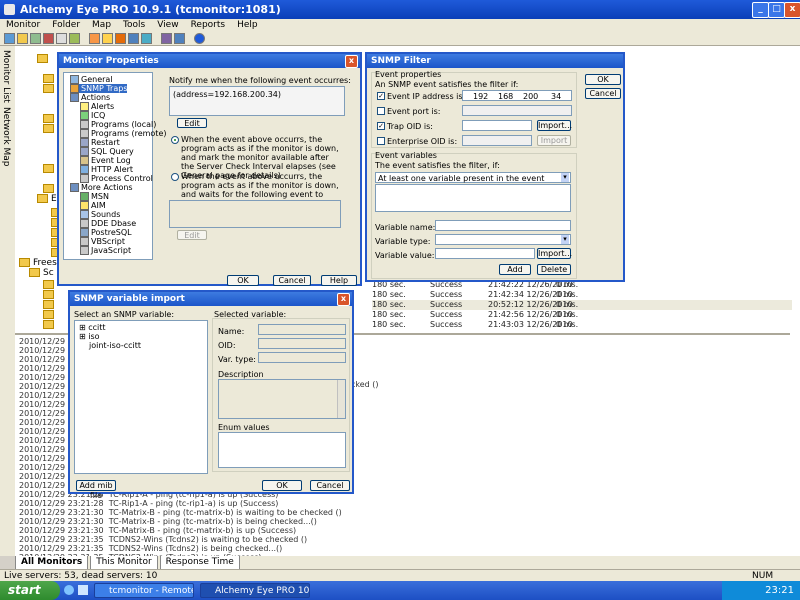 Image resolution: width=800 pixels, height=600 pixels. I want to click on table-row: 180 sec. Success 20:52:12 12/26/2010 0 ms., so click(582, 305).